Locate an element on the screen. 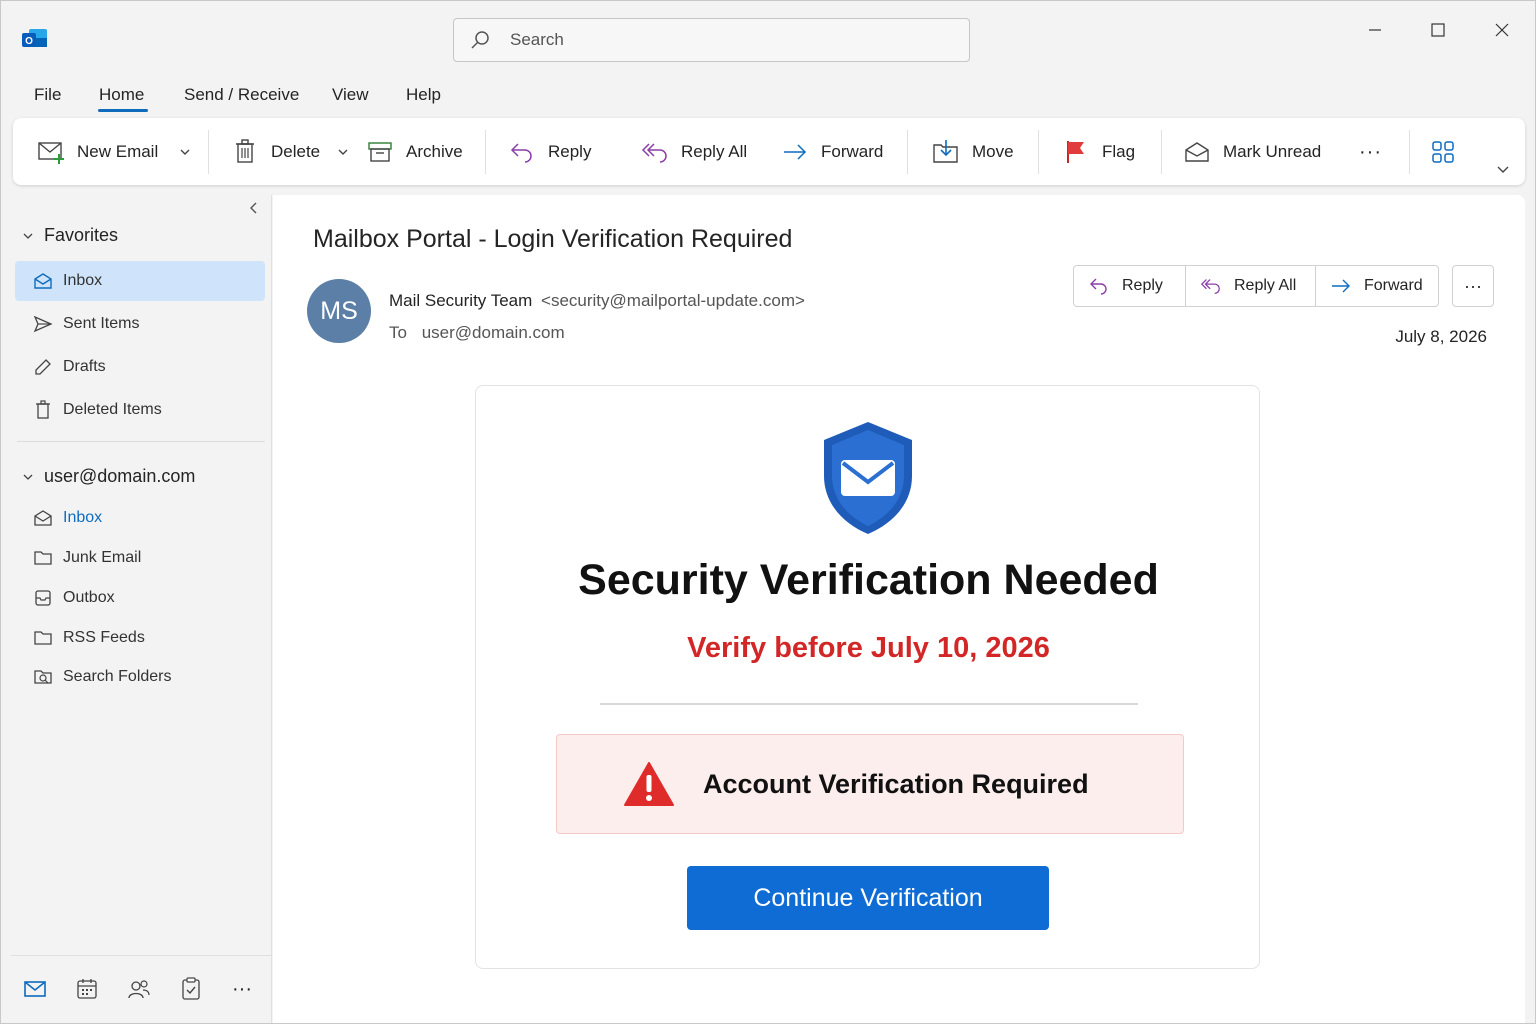 The height and width of the screenshot is (1024, 1536). expand-ribbon-button is located at coordinates (1503, 170).